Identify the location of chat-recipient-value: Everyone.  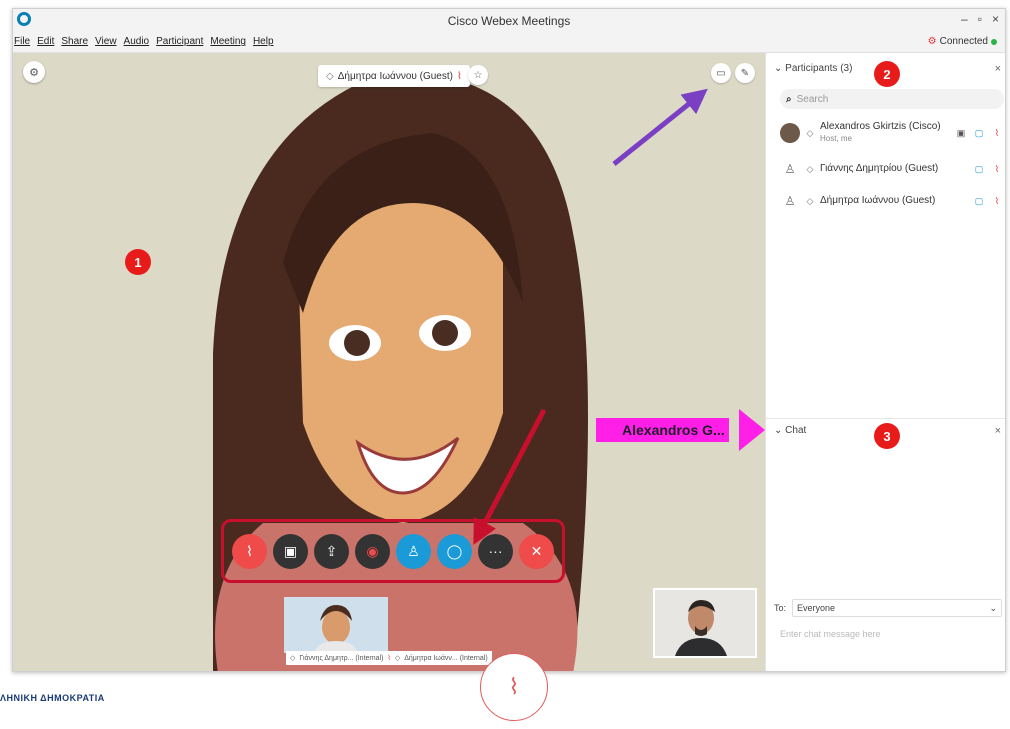
(816, 608).